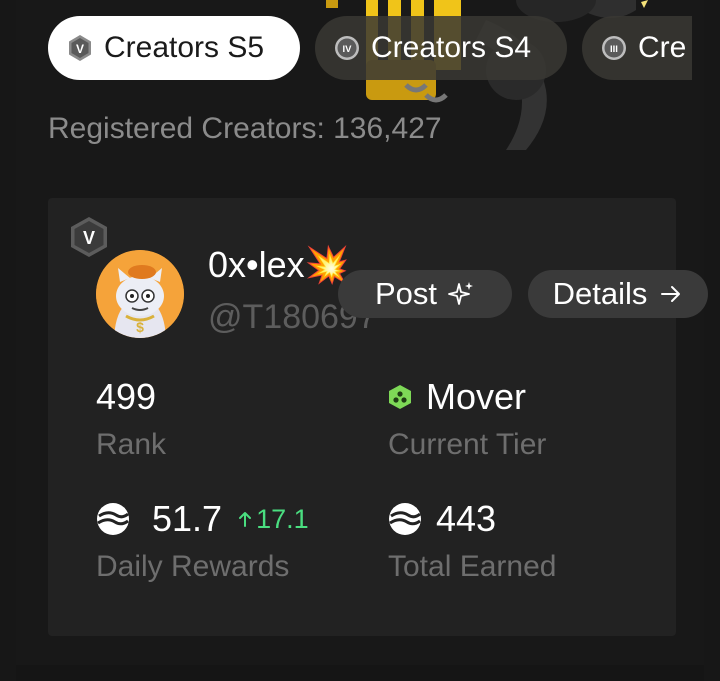  What do you see at coordinates (618, 294) in the screenshot?
I see `details-button: Details` at bounding box center [618, 294].